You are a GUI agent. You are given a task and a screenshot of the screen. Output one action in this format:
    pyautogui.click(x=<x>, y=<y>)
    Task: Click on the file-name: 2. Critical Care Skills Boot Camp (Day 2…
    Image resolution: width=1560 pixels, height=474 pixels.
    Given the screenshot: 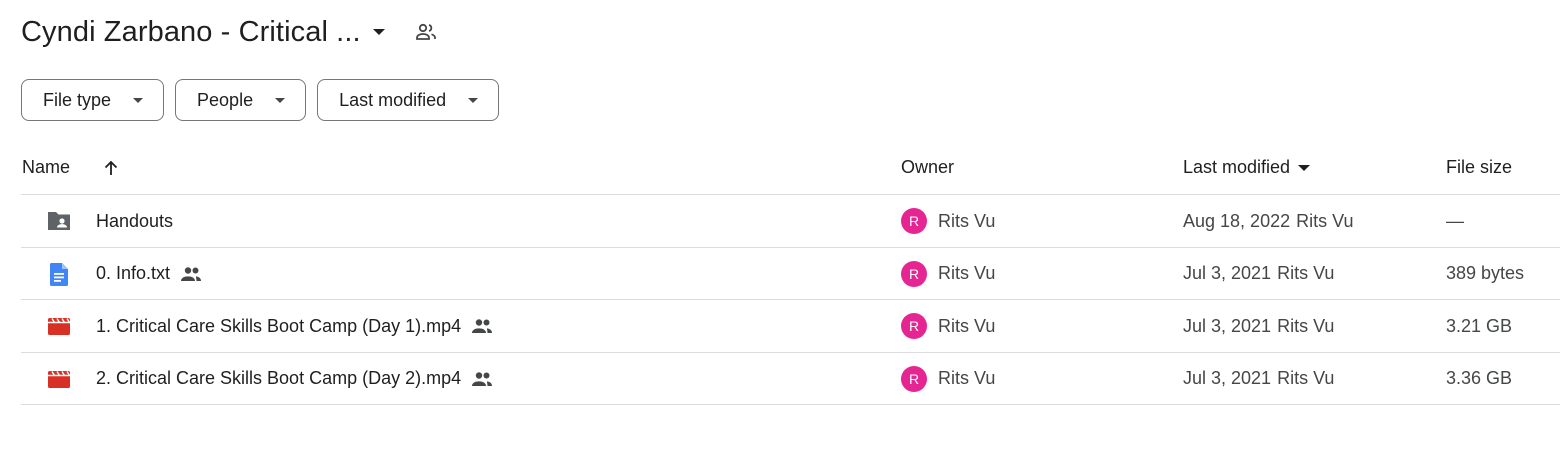 What is the action you would take?
    pyautogui.click(x=294, y=379)
    